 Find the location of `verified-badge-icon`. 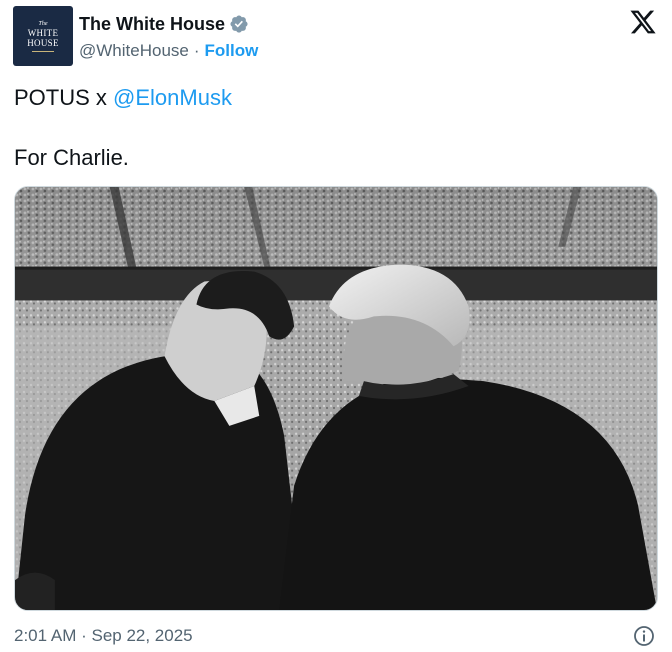

verified-badge-icon is located at coordinates (239, 24).